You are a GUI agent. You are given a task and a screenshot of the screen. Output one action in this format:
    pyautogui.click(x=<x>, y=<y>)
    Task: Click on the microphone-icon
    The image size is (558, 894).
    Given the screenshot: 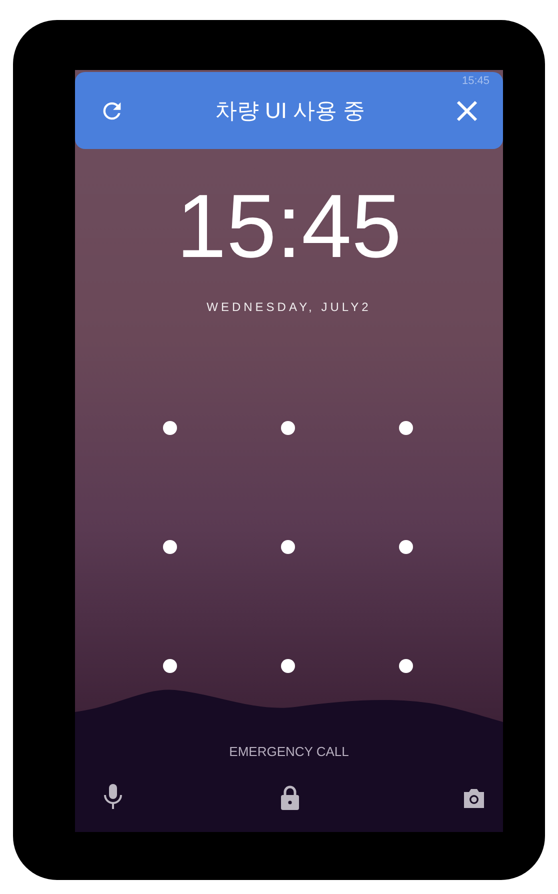 What is the action you would take?
    pyautogui.click(x=113, y=797)
    